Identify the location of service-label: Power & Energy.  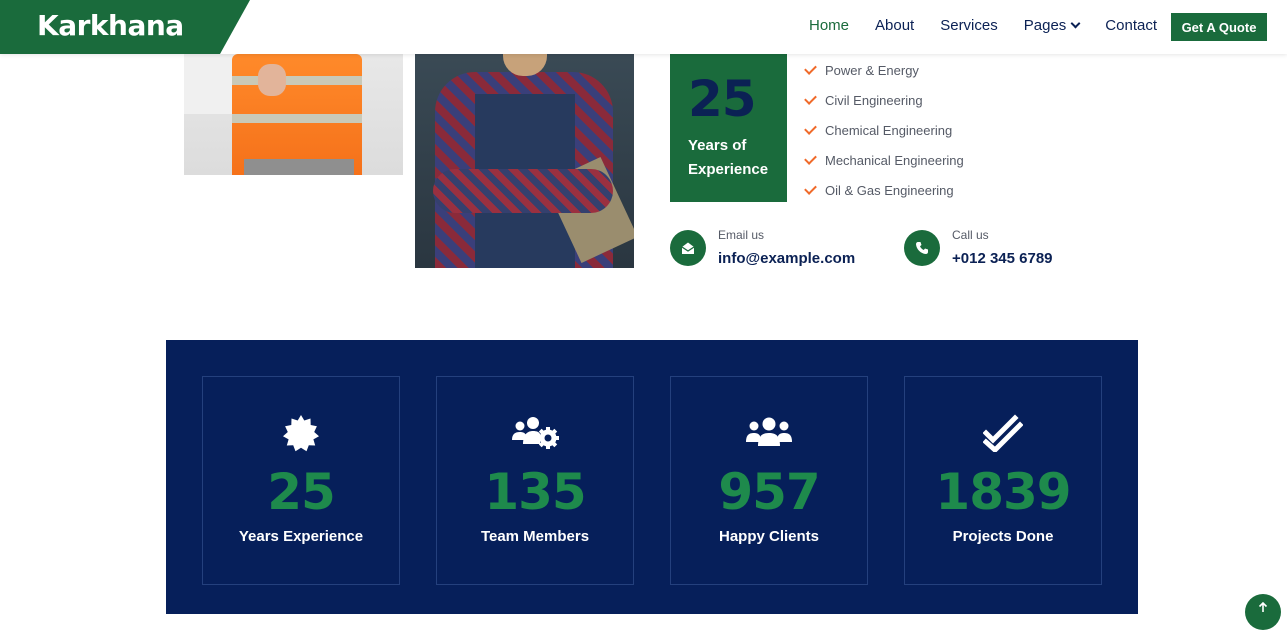
(872, 70).